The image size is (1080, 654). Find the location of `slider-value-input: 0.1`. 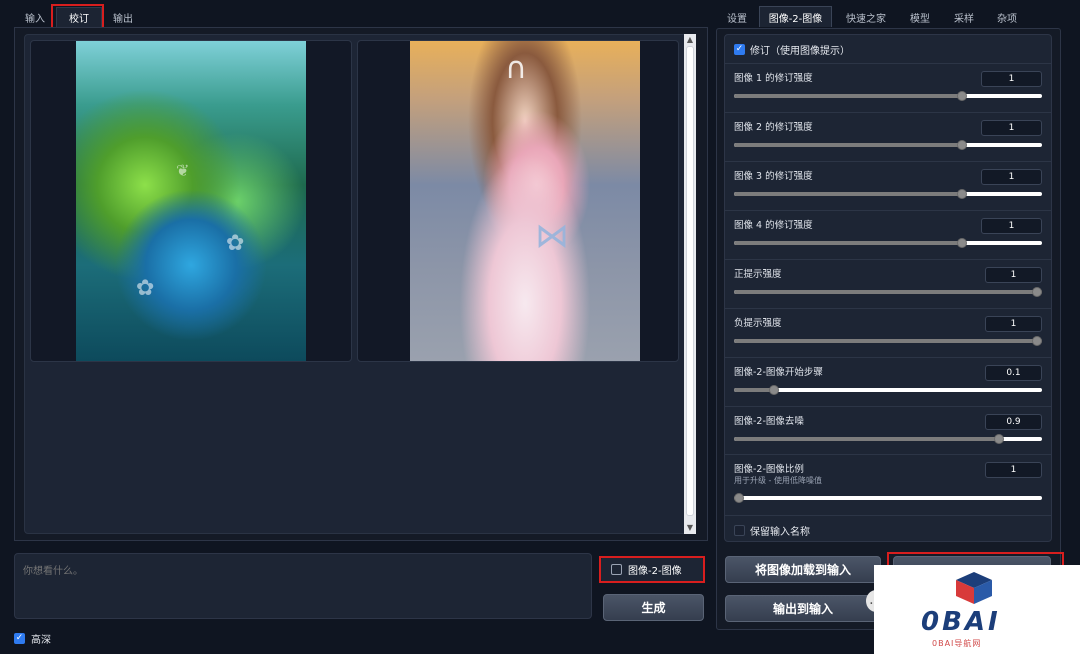

slider-value-input: 0.1 is located at coordinates (1013, 373).